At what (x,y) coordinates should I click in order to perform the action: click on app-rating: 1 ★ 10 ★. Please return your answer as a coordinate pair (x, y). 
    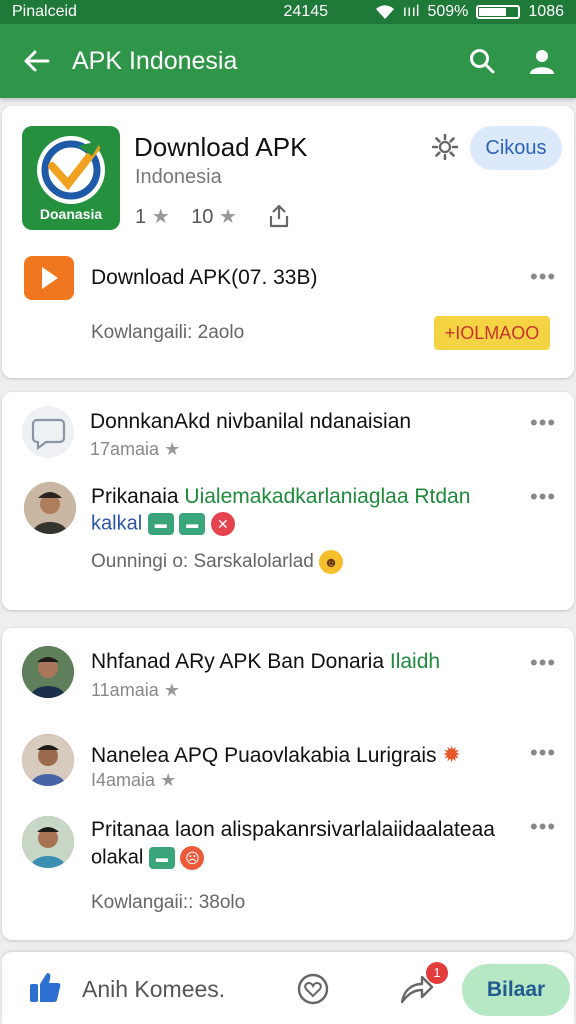
    Looking at the image, I should click on (186, 216).